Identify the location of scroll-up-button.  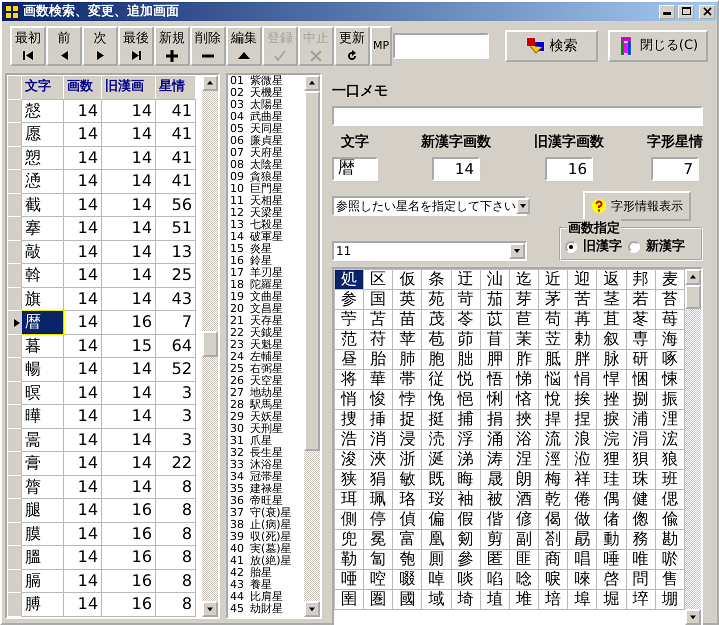
(210, 83).